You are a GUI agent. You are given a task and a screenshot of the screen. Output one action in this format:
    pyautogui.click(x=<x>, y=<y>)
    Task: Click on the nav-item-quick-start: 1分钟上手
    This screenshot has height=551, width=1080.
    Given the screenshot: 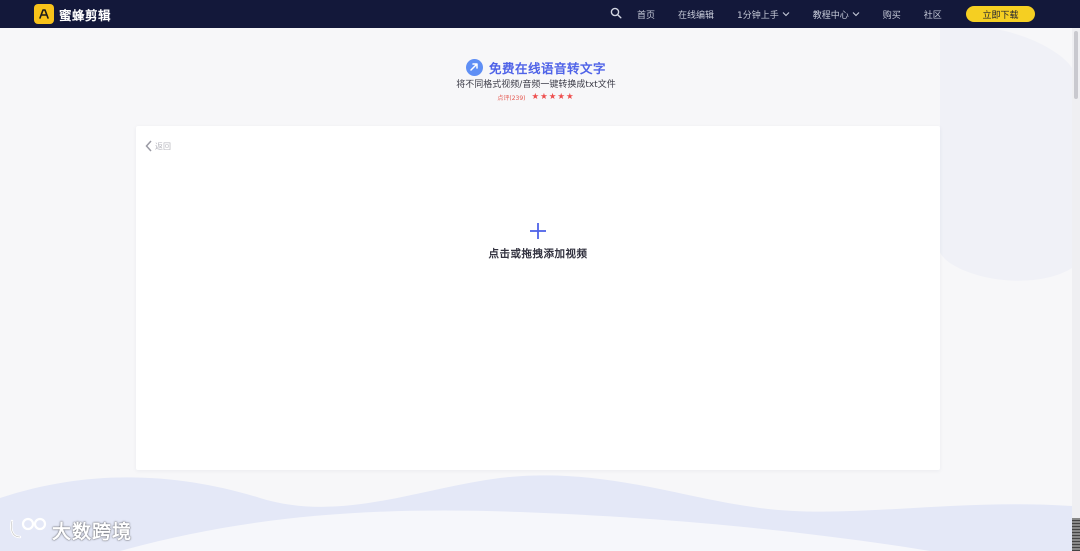 What is the action you would take?
    pyautogui.click(x=763, y=14)
    